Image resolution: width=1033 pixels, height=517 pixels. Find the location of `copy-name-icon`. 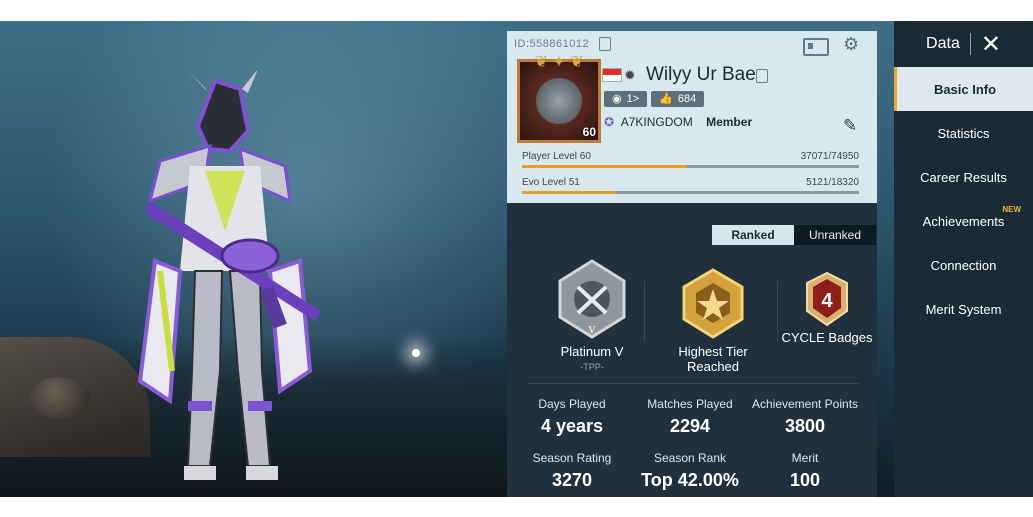

copy-name-icon is located at coordinates (762, 76).